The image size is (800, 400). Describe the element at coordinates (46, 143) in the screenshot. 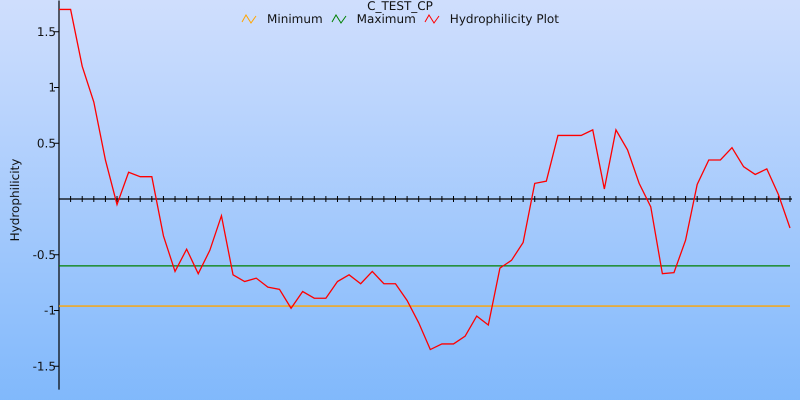

I see `y-tick-label: 0.5` at that location.